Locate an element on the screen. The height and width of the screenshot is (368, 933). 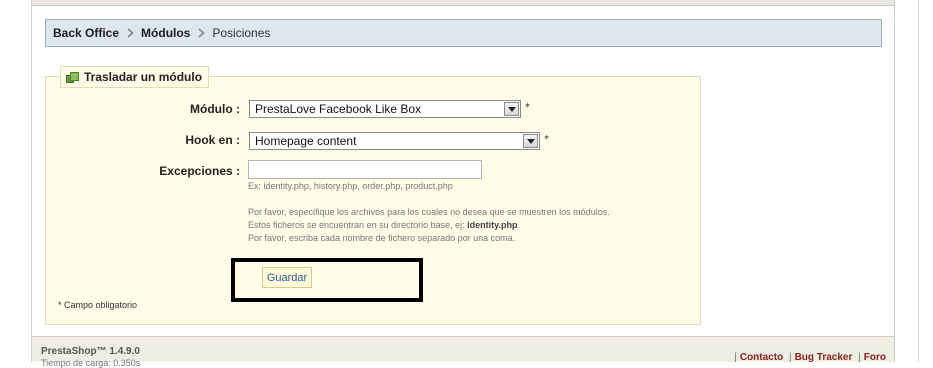
hook-select-value: Homepage content is located at coordinates (306, 141).